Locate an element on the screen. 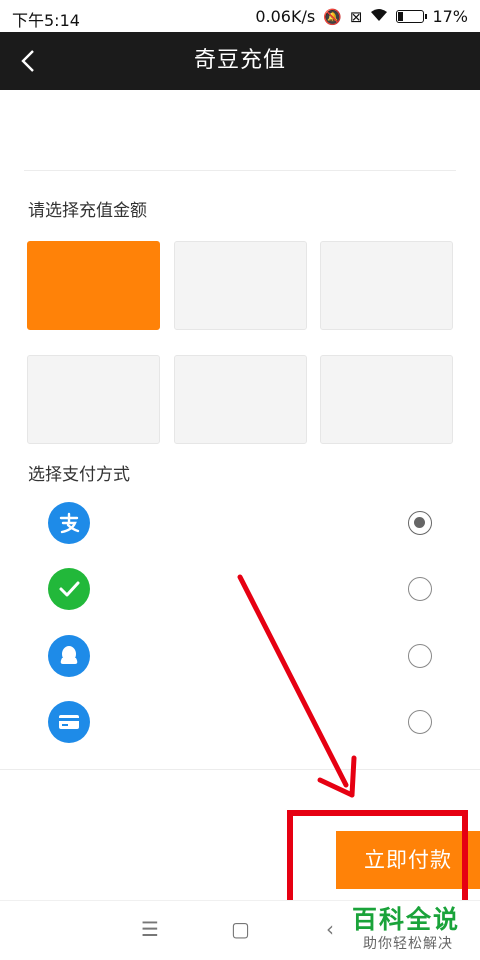 The height and width of the screenshot is (960, 480). page-title: 奇豆充值 is located at coordinates (239, 60).